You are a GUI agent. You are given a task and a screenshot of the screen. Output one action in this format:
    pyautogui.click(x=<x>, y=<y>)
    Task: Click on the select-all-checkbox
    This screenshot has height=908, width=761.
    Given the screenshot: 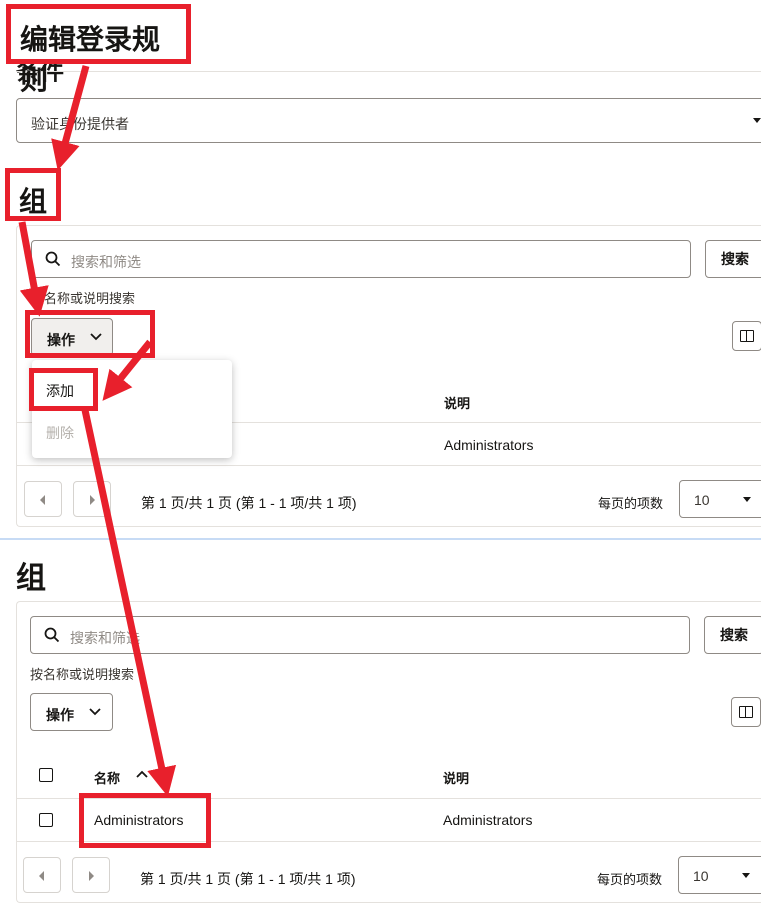 What is the action you would take?
    pyautogui.click(x=46, y=775)
    